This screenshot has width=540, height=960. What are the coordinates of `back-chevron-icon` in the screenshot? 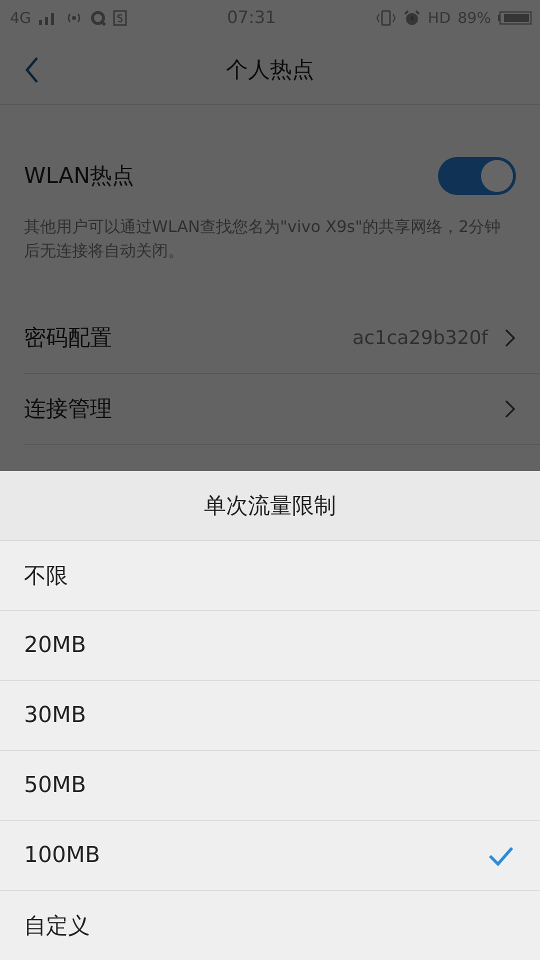 It's located at (32, 70).